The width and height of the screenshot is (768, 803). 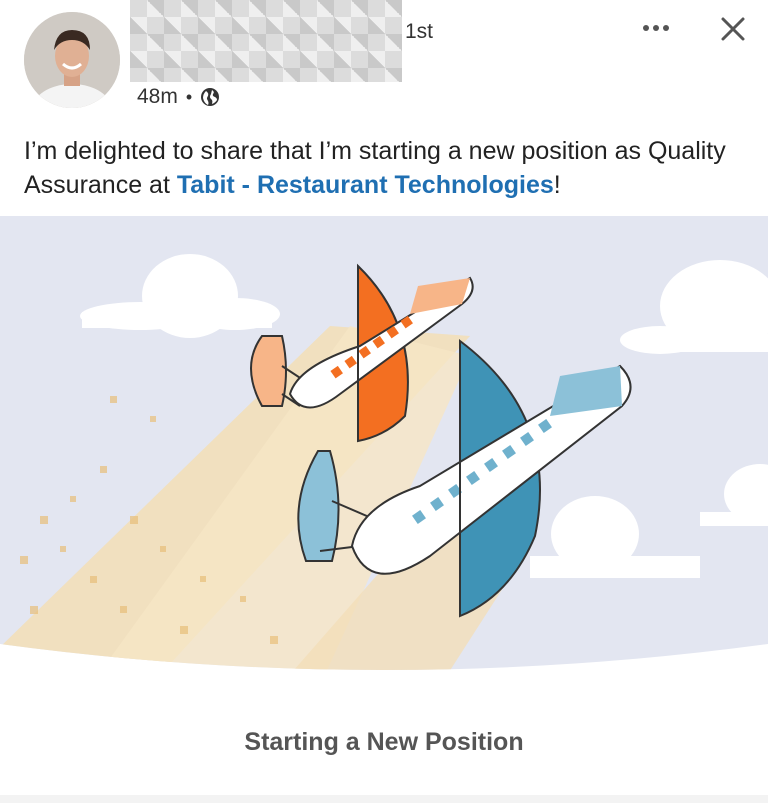 I want to click on more-options-button, so click(x=656, y=28).